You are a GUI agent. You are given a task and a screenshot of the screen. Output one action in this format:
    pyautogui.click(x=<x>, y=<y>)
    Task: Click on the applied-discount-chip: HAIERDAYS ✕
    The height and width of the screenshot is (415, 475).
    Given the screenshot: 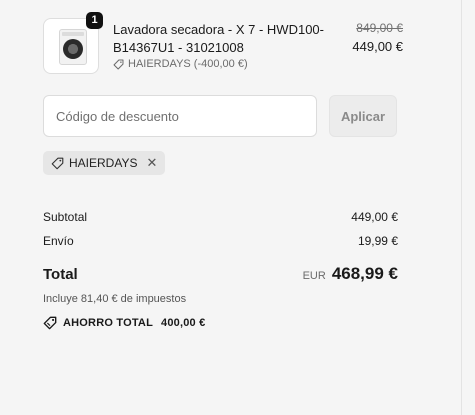 What is the action you would take?
    pyautogui.click(x=104, y=163)
    